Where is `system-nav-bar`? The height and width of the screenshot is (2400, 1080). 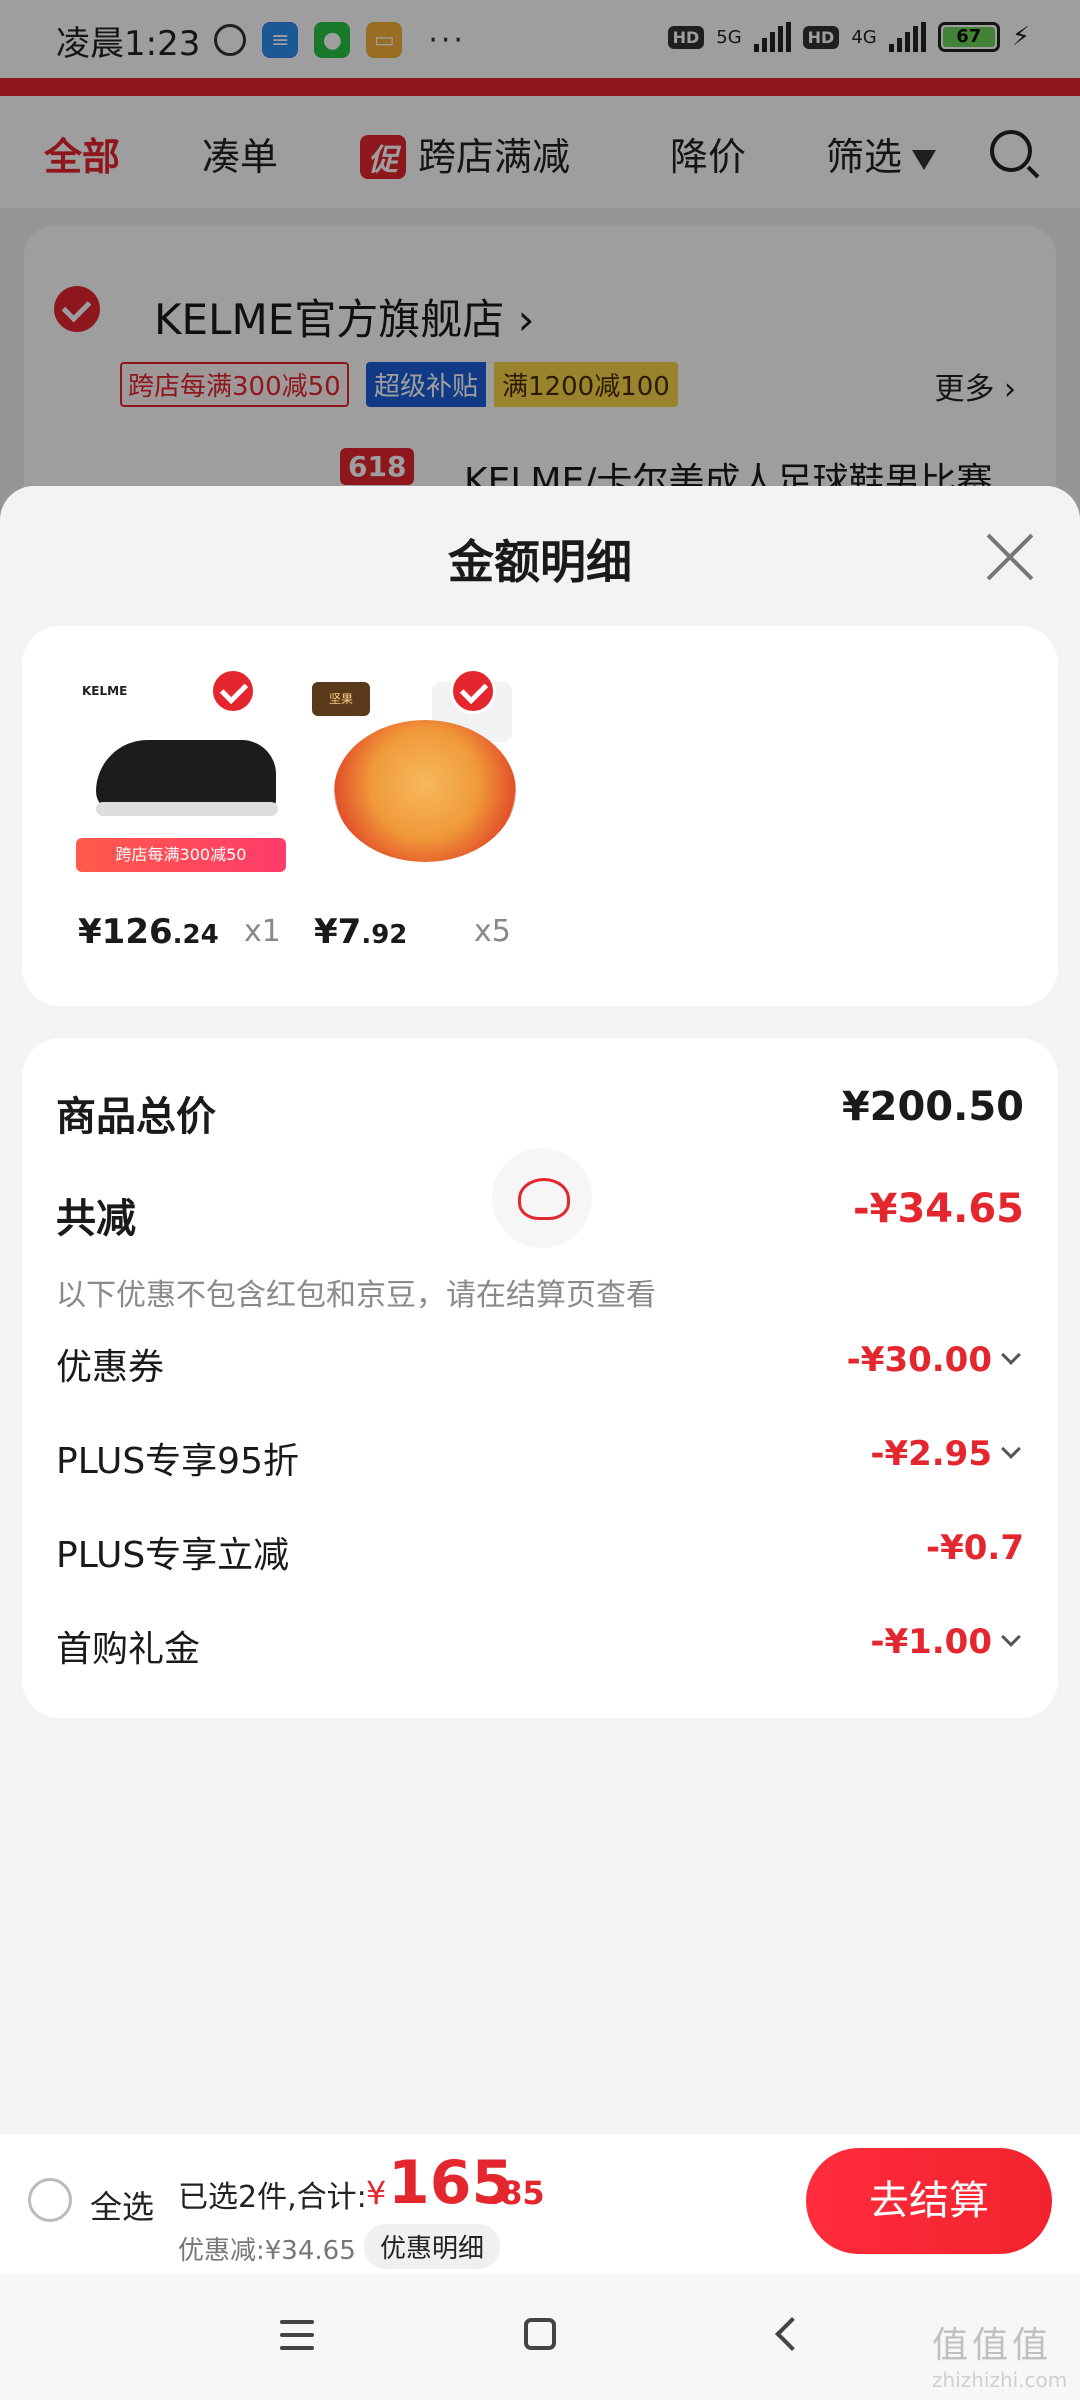 system-nav-bar is located at coordinates (540, 2337).